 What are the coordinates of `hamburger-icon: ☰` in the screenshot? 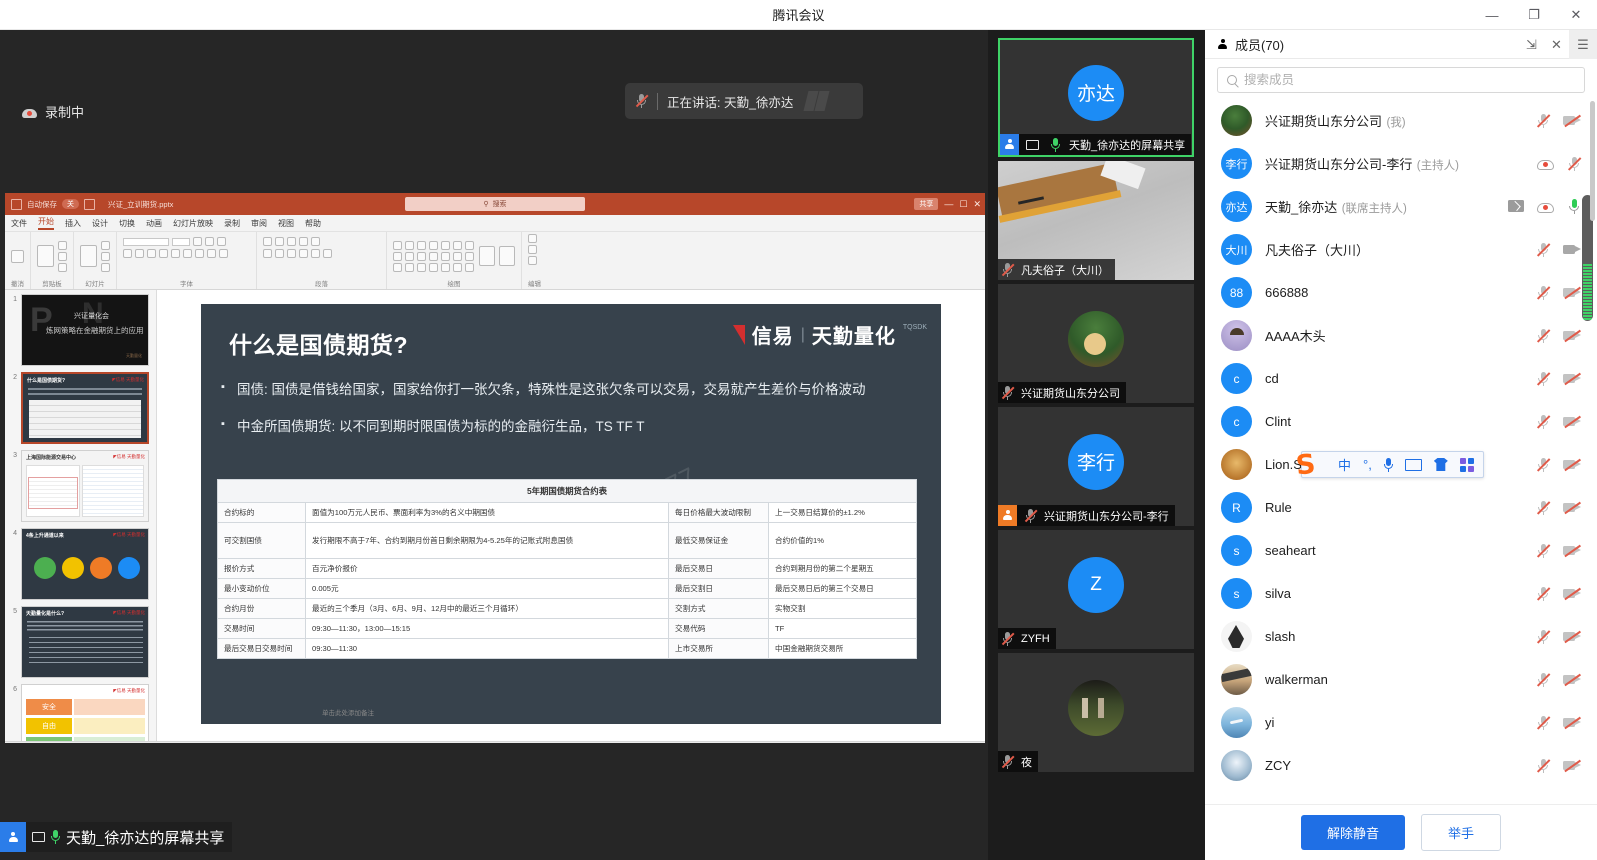 It's located at (1583, 44).